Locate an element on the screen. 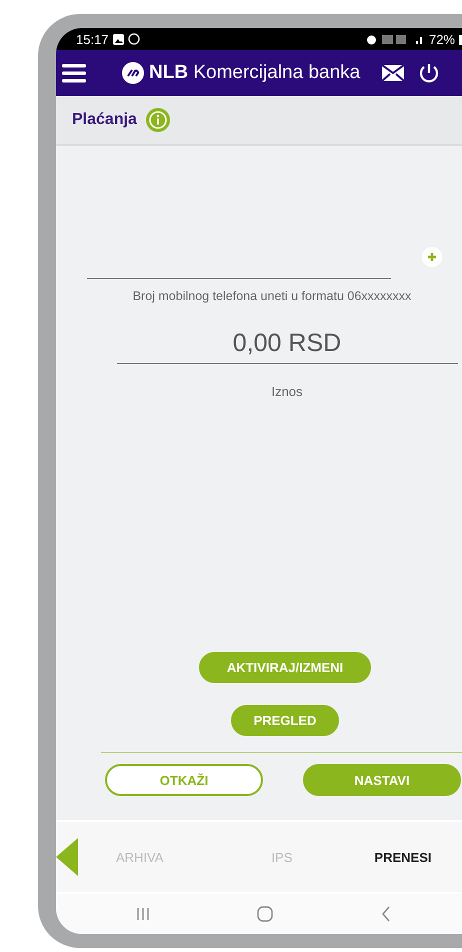 This screenshot has width=462, height=952. recent-apps-icon is located at coordinates (143, 914).